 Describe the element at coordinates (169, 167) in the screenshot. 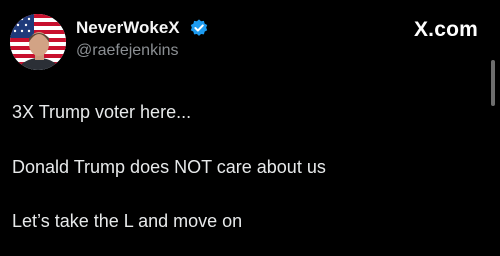

I see `post-text-line: Donald Trump does NOT care about us` at that location.